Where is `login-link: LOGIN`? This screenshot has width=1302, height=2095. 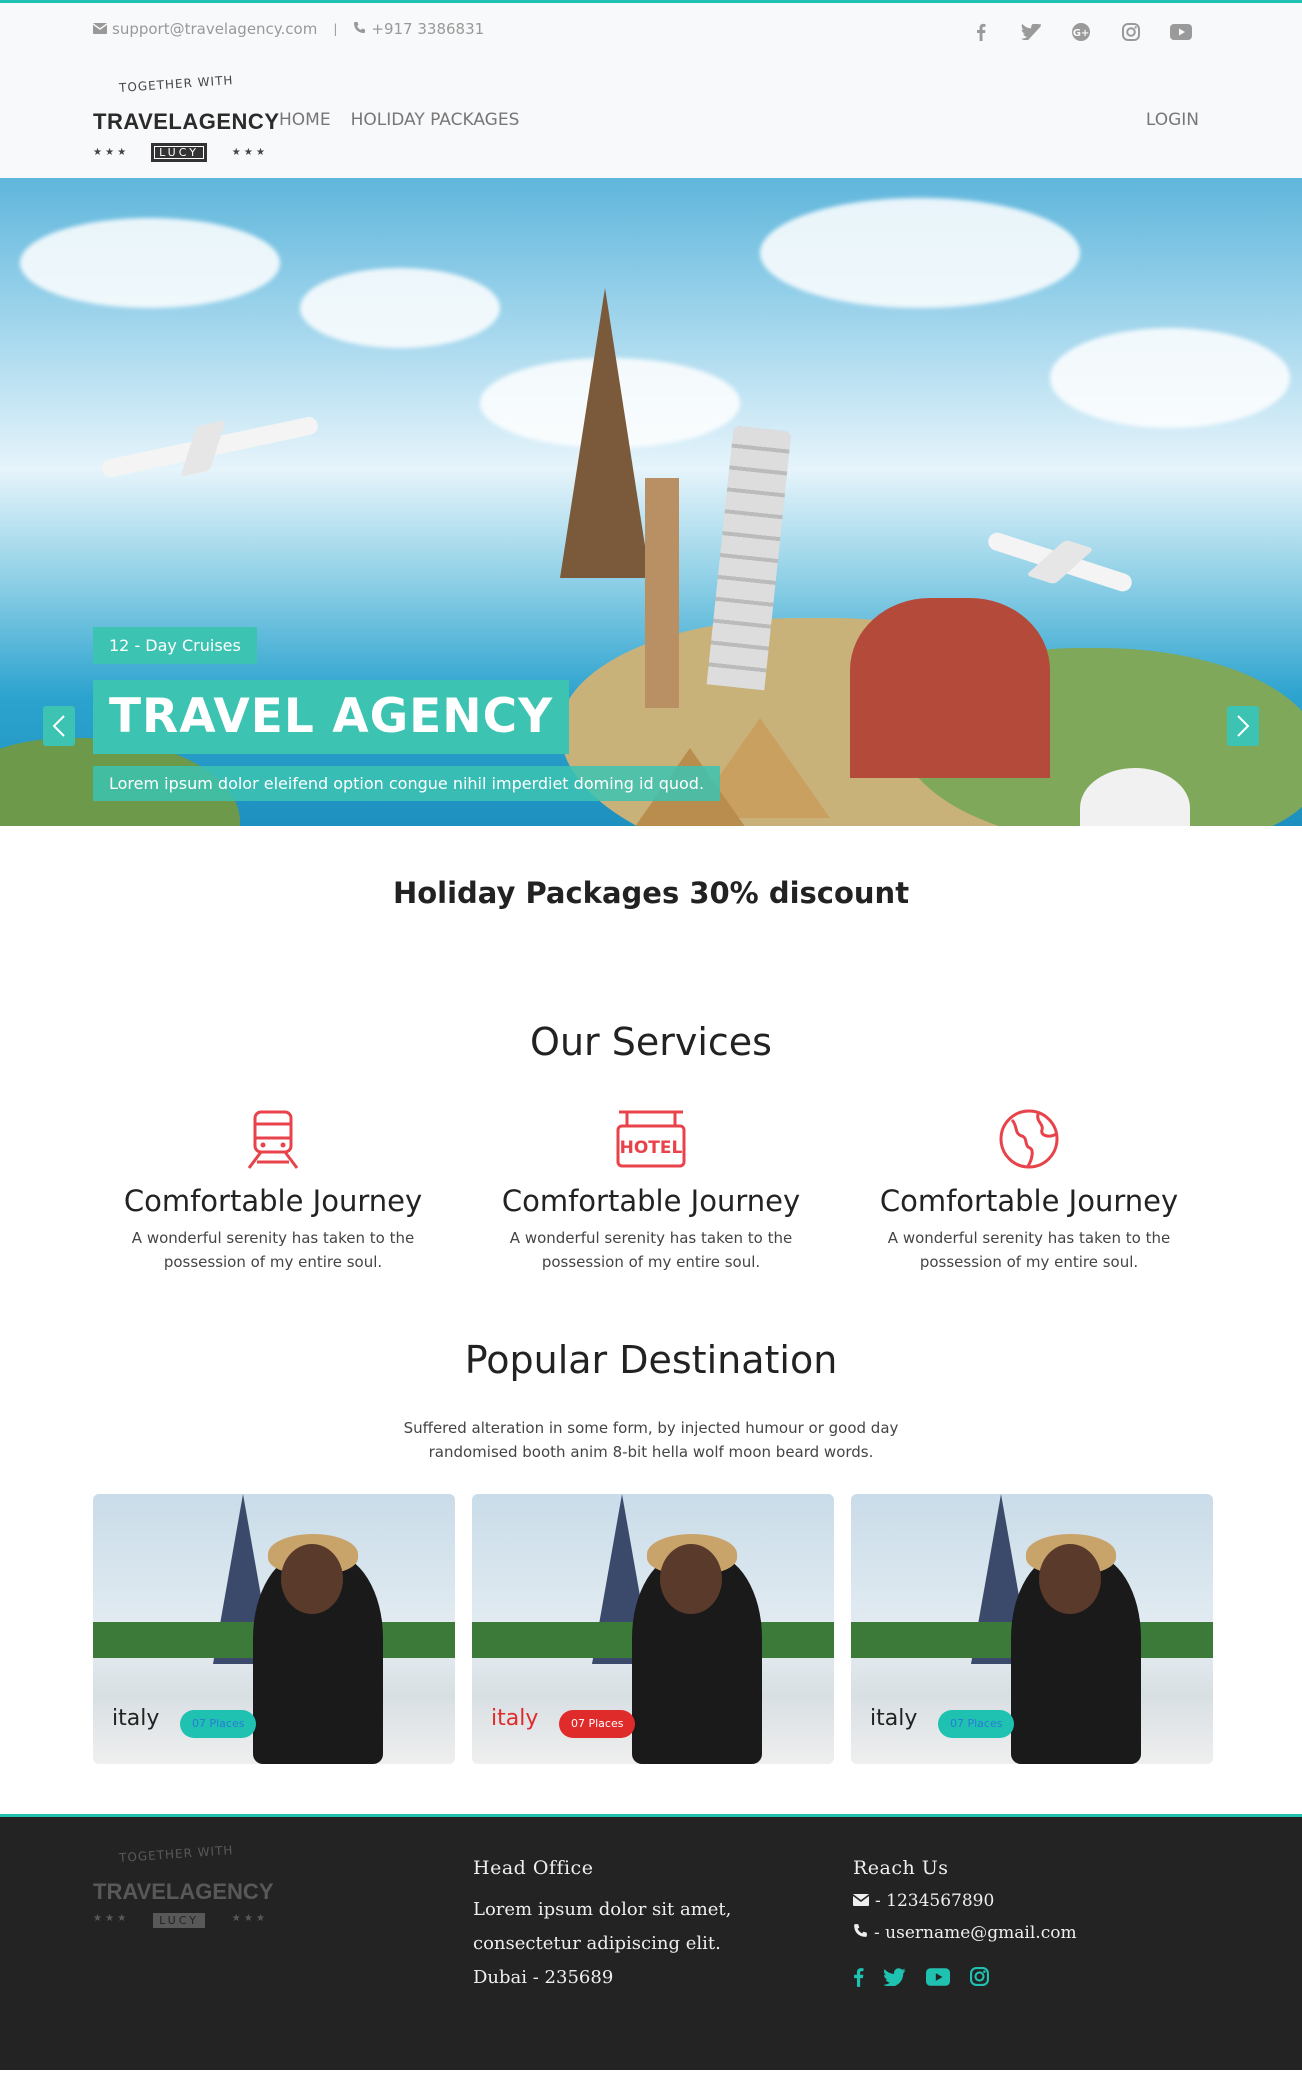 login-link: LOGIN is located at coordinates (1172, 120).